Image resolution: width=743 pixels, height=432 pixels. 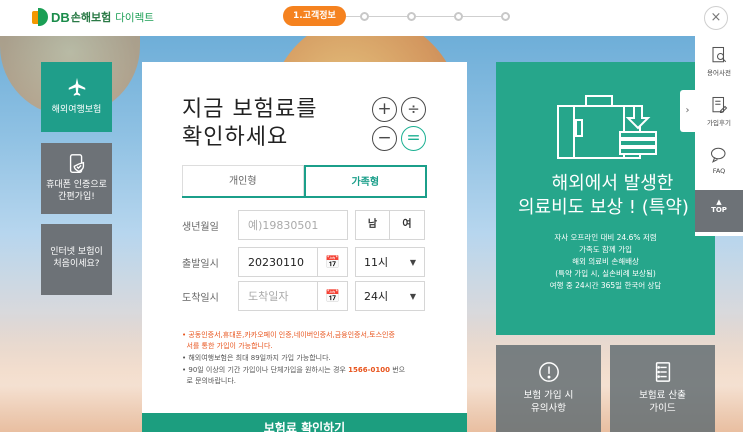 What do you see at coordinates (662, 395) in the screenshot?
I see `guide-line1: 보험료 산출` at bounding box center [662, 395].